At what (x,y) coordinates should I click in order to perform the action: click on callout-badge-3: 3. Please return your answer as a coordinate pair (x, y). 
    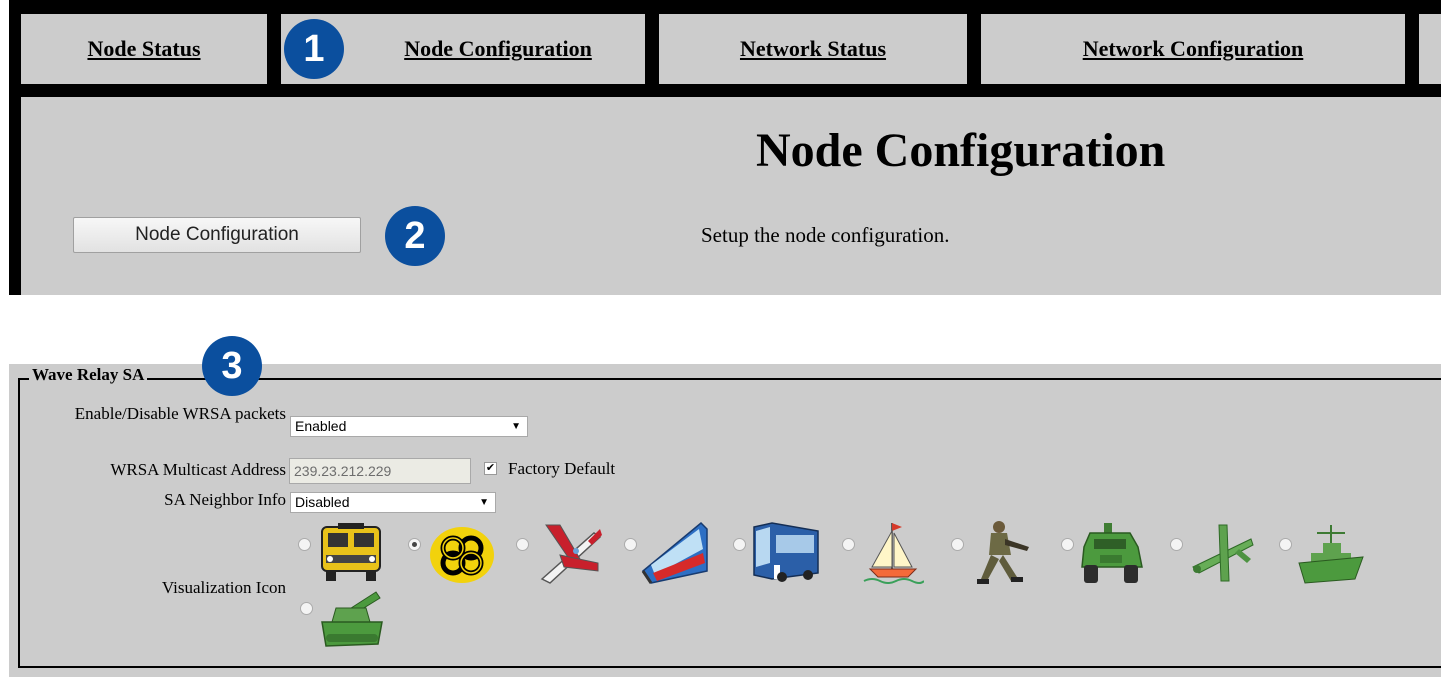
    Looking at the image, I should click on (232, 366).